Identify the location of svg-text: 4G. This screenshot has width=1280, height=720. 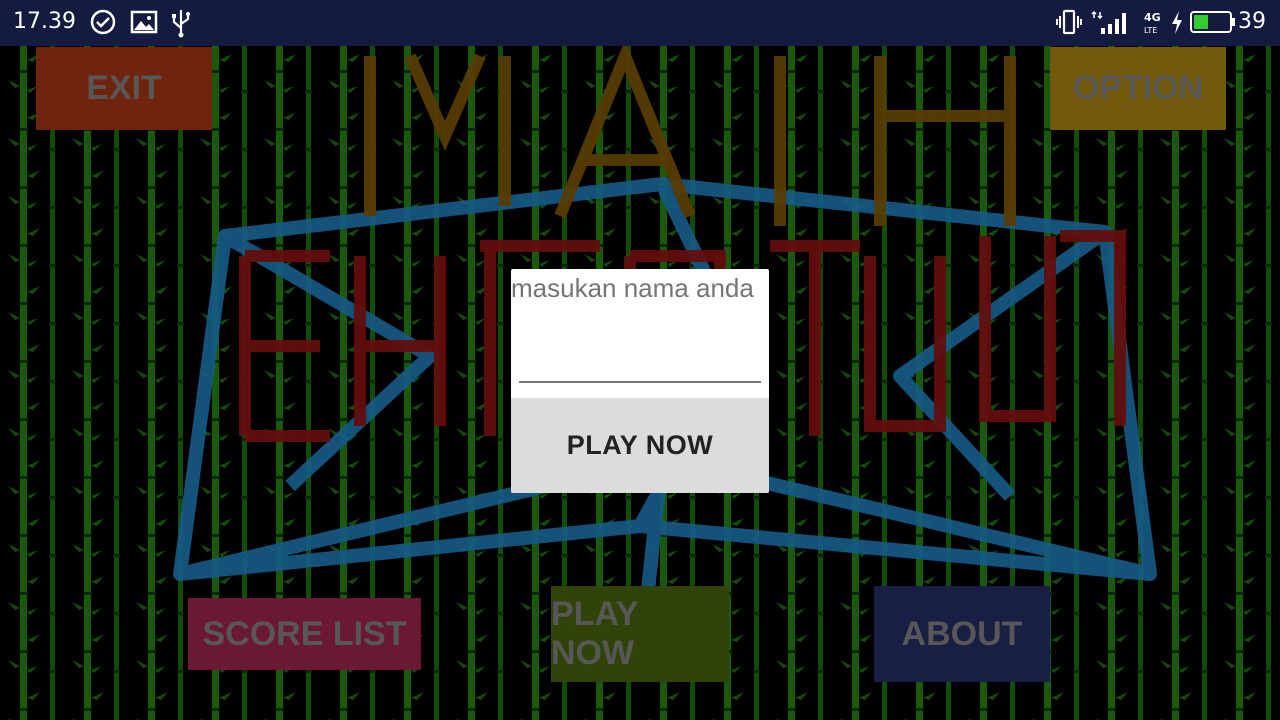
(1152, 17).